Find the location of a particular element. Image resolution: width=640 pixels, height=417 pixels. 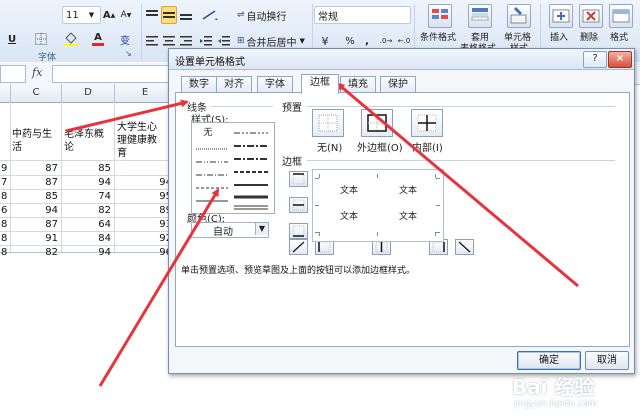

orientation-icon is located at coordinates (210, 15).